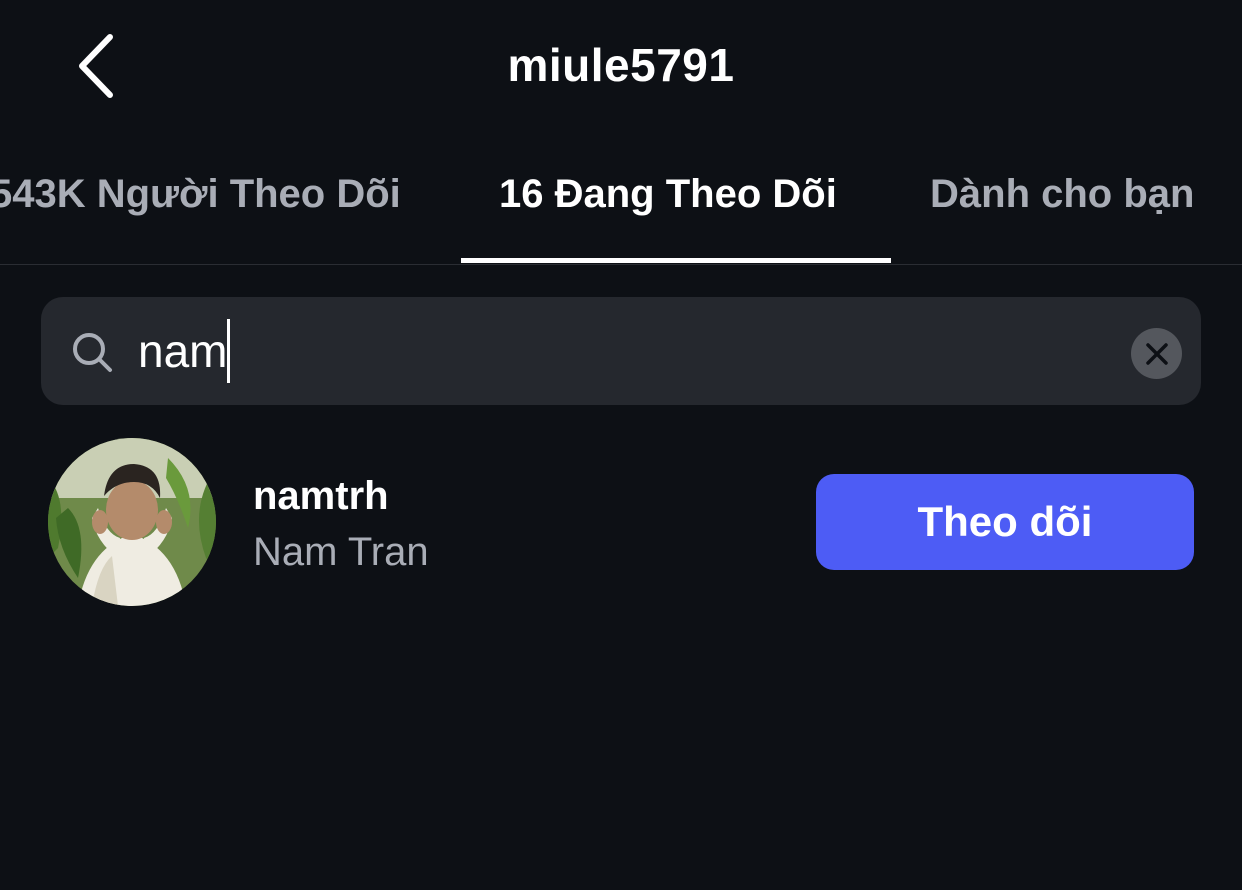 This screenshot has width=1242, height=890. I want to click on tab-following: 16 Đang Theo Dõi, so click(668, 194).